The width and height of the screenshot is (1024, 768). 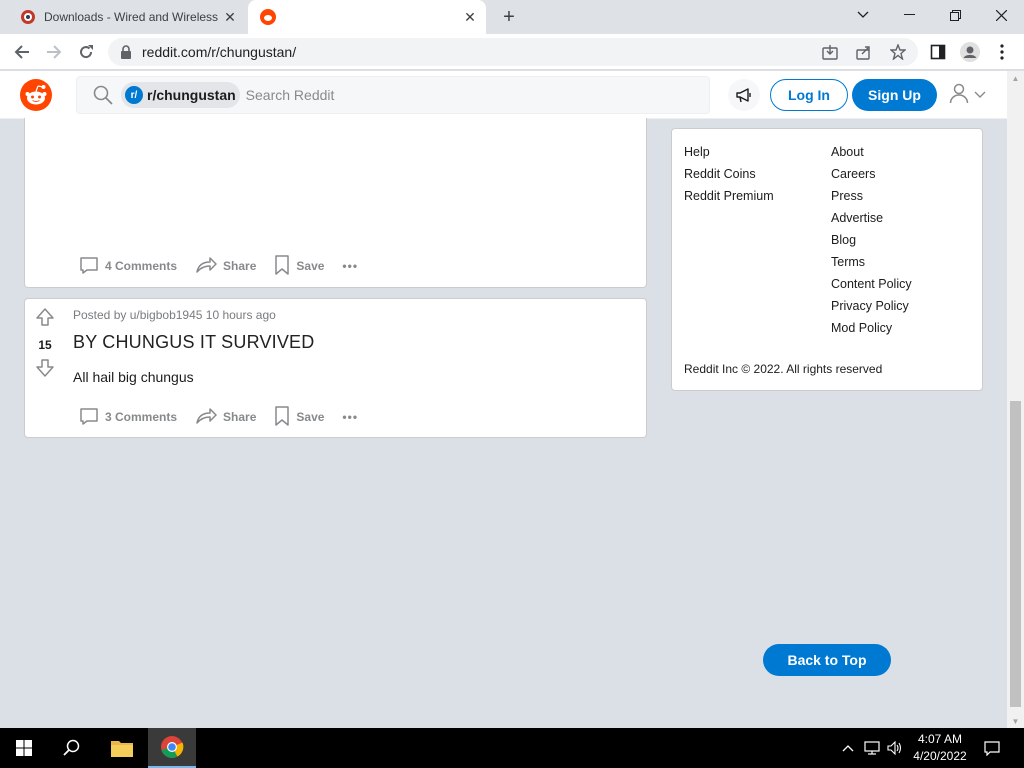 I want to click on browser-toolbar: reddit.com/r/chungustan/, so click(x=512, y=52).